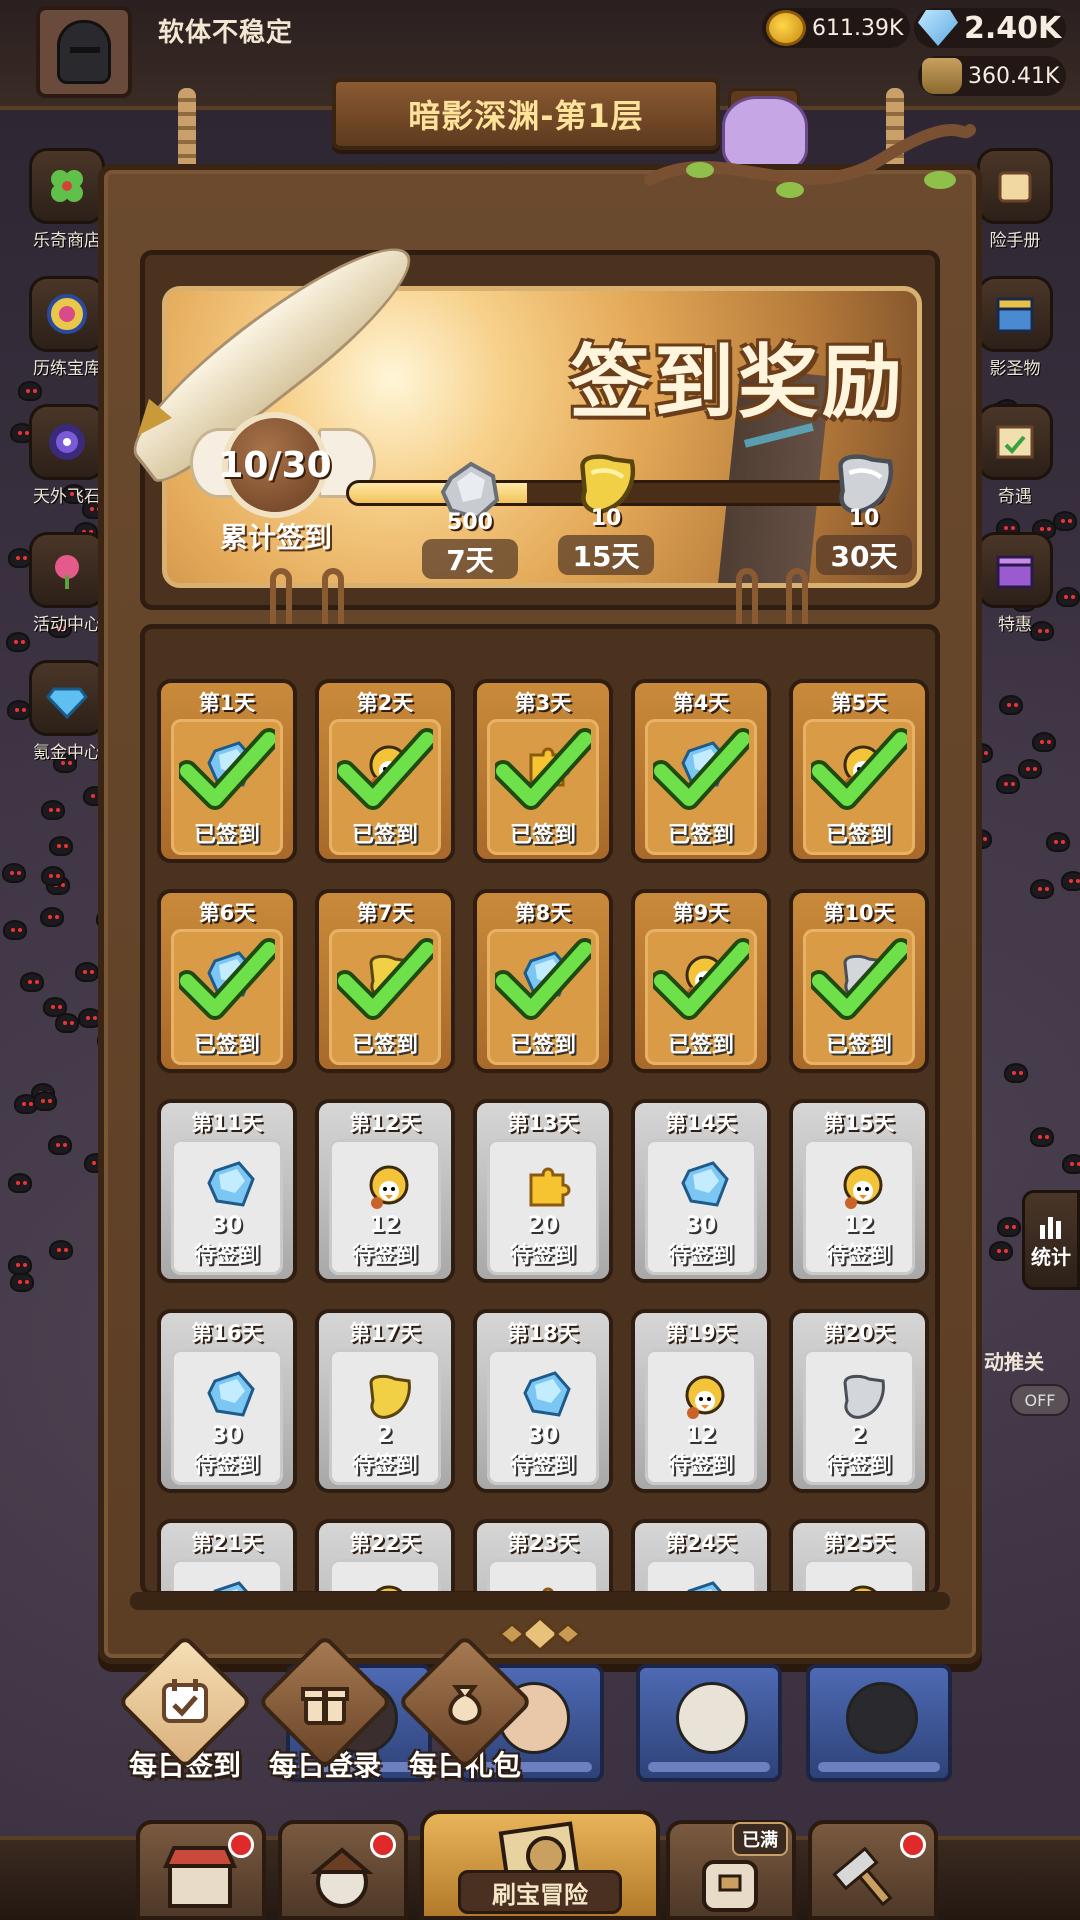 Image resolution: width=1080 pixels, height=1920 pixels. I want to click on day-cell: 第17天 2 待签到, so click(385, 1401).